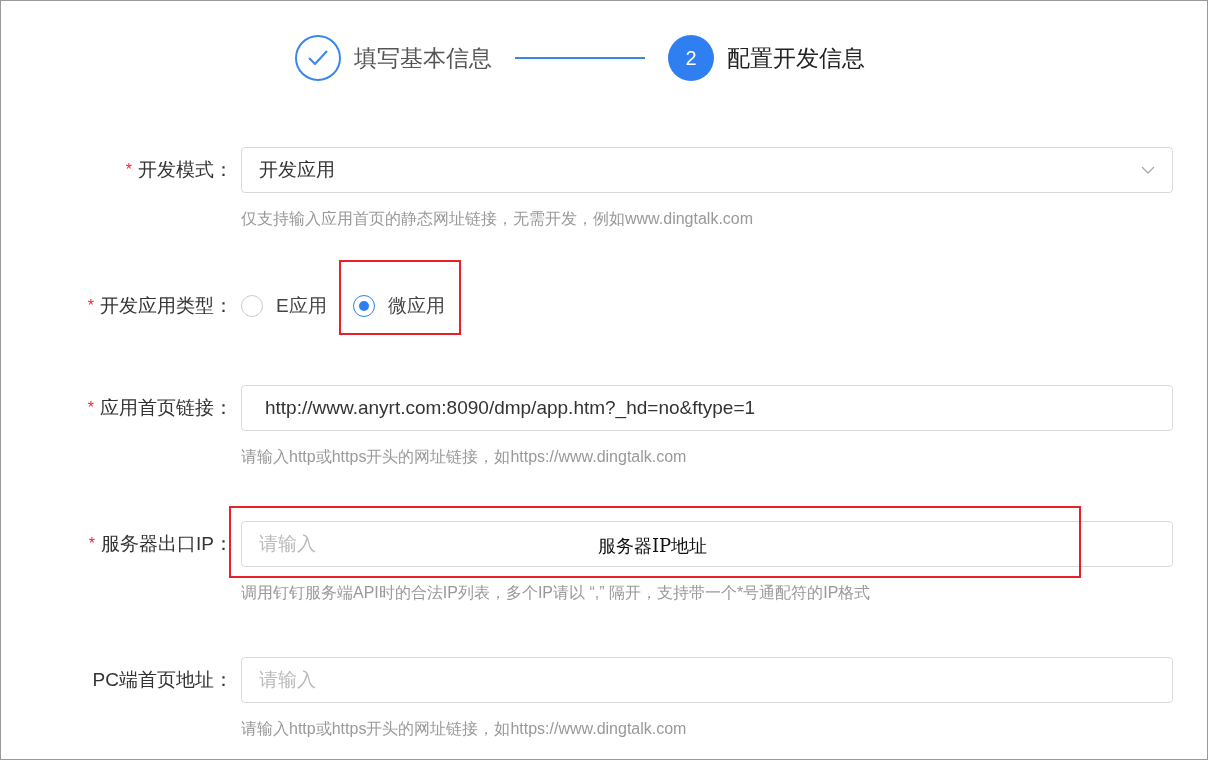 The width and height of the screenshot is (1208, 760). What do you see at coordinates (185, 169) in the screenshot?
I see `field-label: 开发模式：` at bounding box center [185, 169].